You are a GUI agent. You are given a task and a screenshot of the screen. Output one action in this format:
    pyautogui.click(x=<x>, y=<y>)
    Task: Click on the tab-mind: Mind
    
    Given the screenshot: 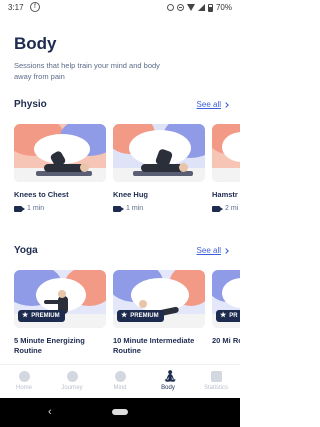 What is the action you would take?
    pyautogui.click(x=120, y=381)
    